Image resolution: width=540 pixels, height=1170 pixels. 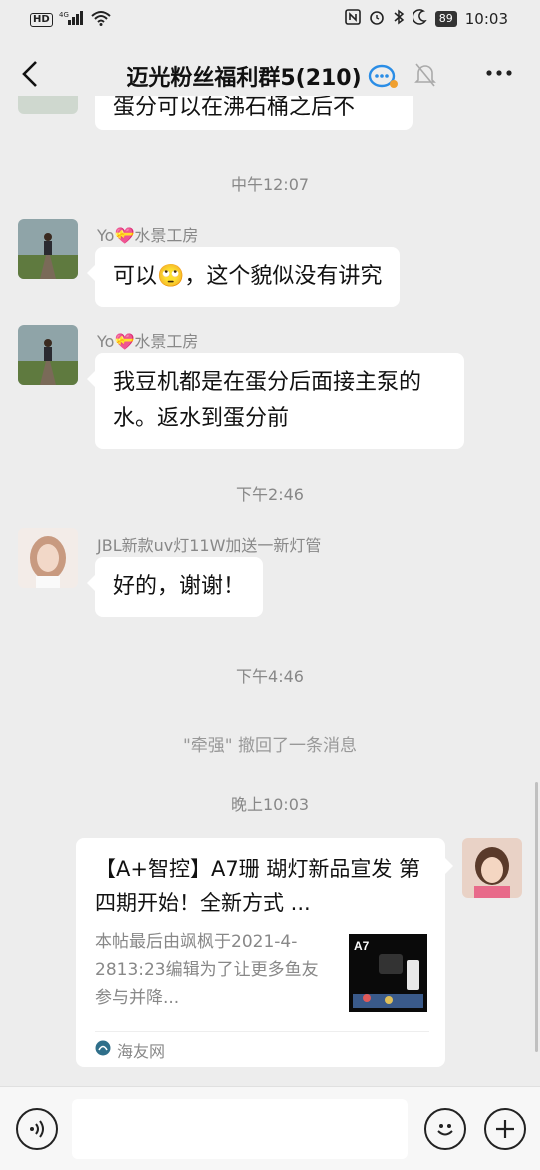 I want to click on message-input, so click(x=240, y=1129).